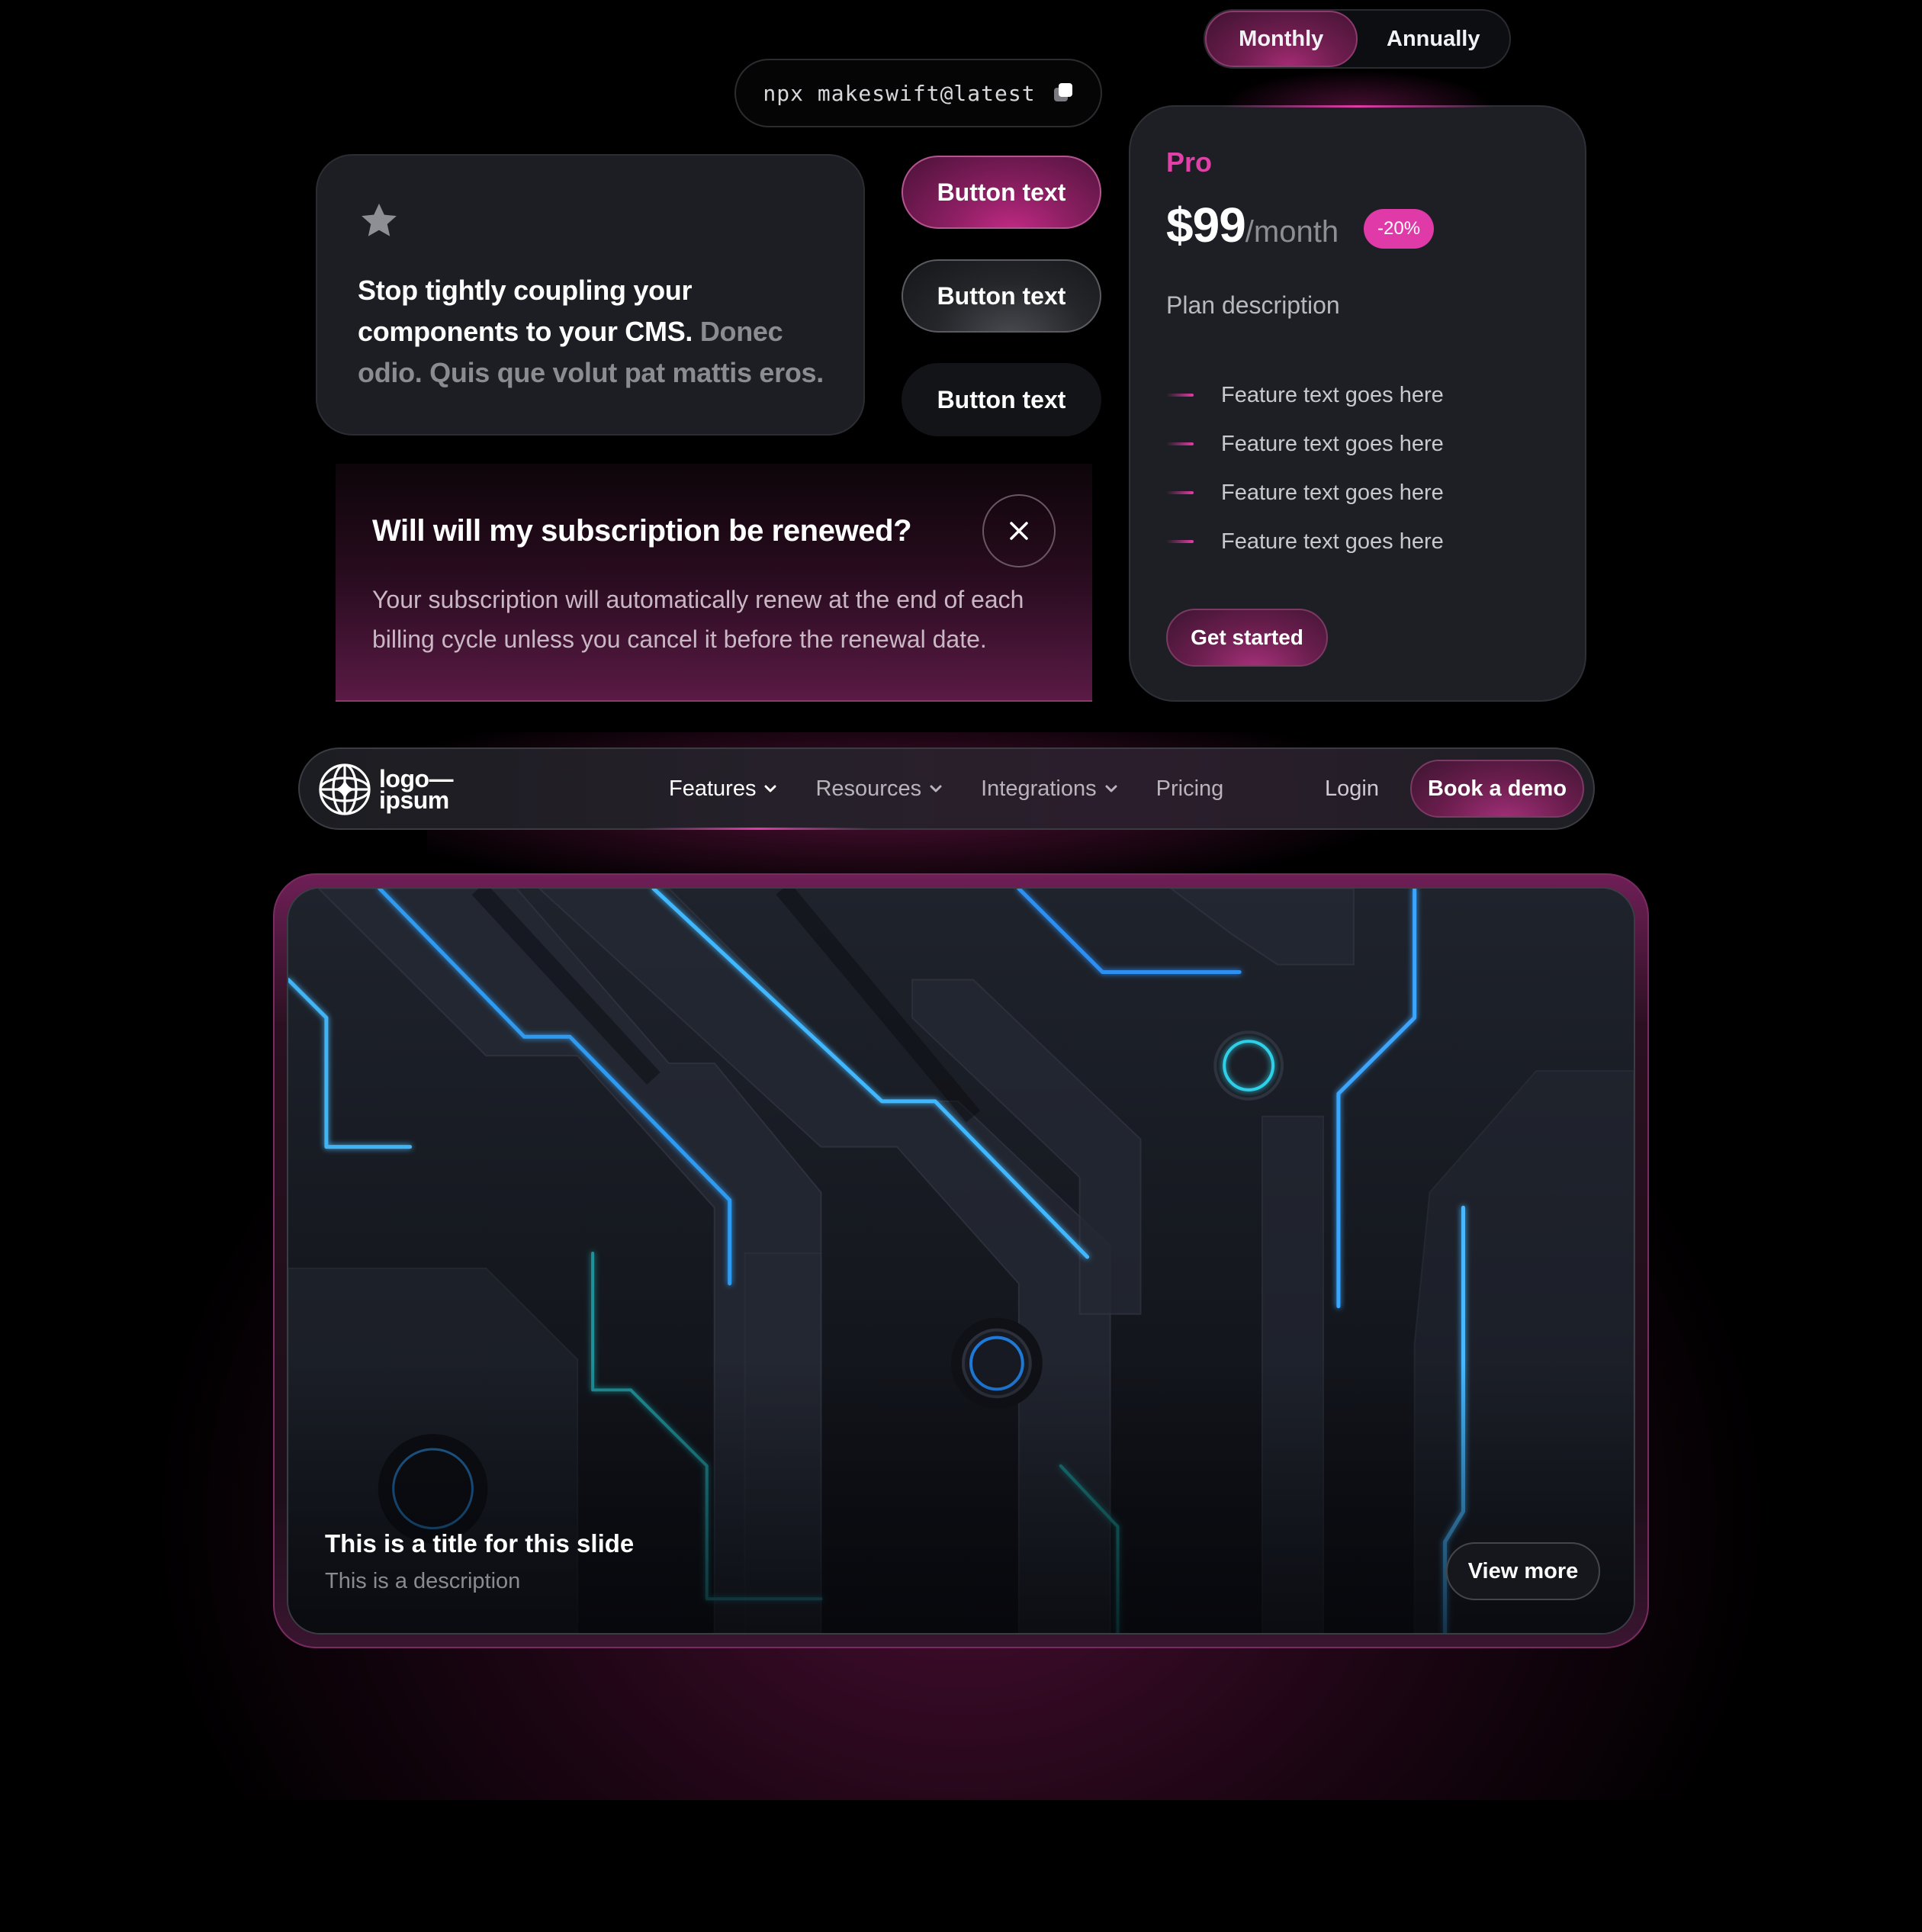 This screenshot has width=1922, height=1932. What do you see at coordinates (423, 1581) in the screenshot?
I see `slide-description: This is a description` at bounding box center [423, 1581].